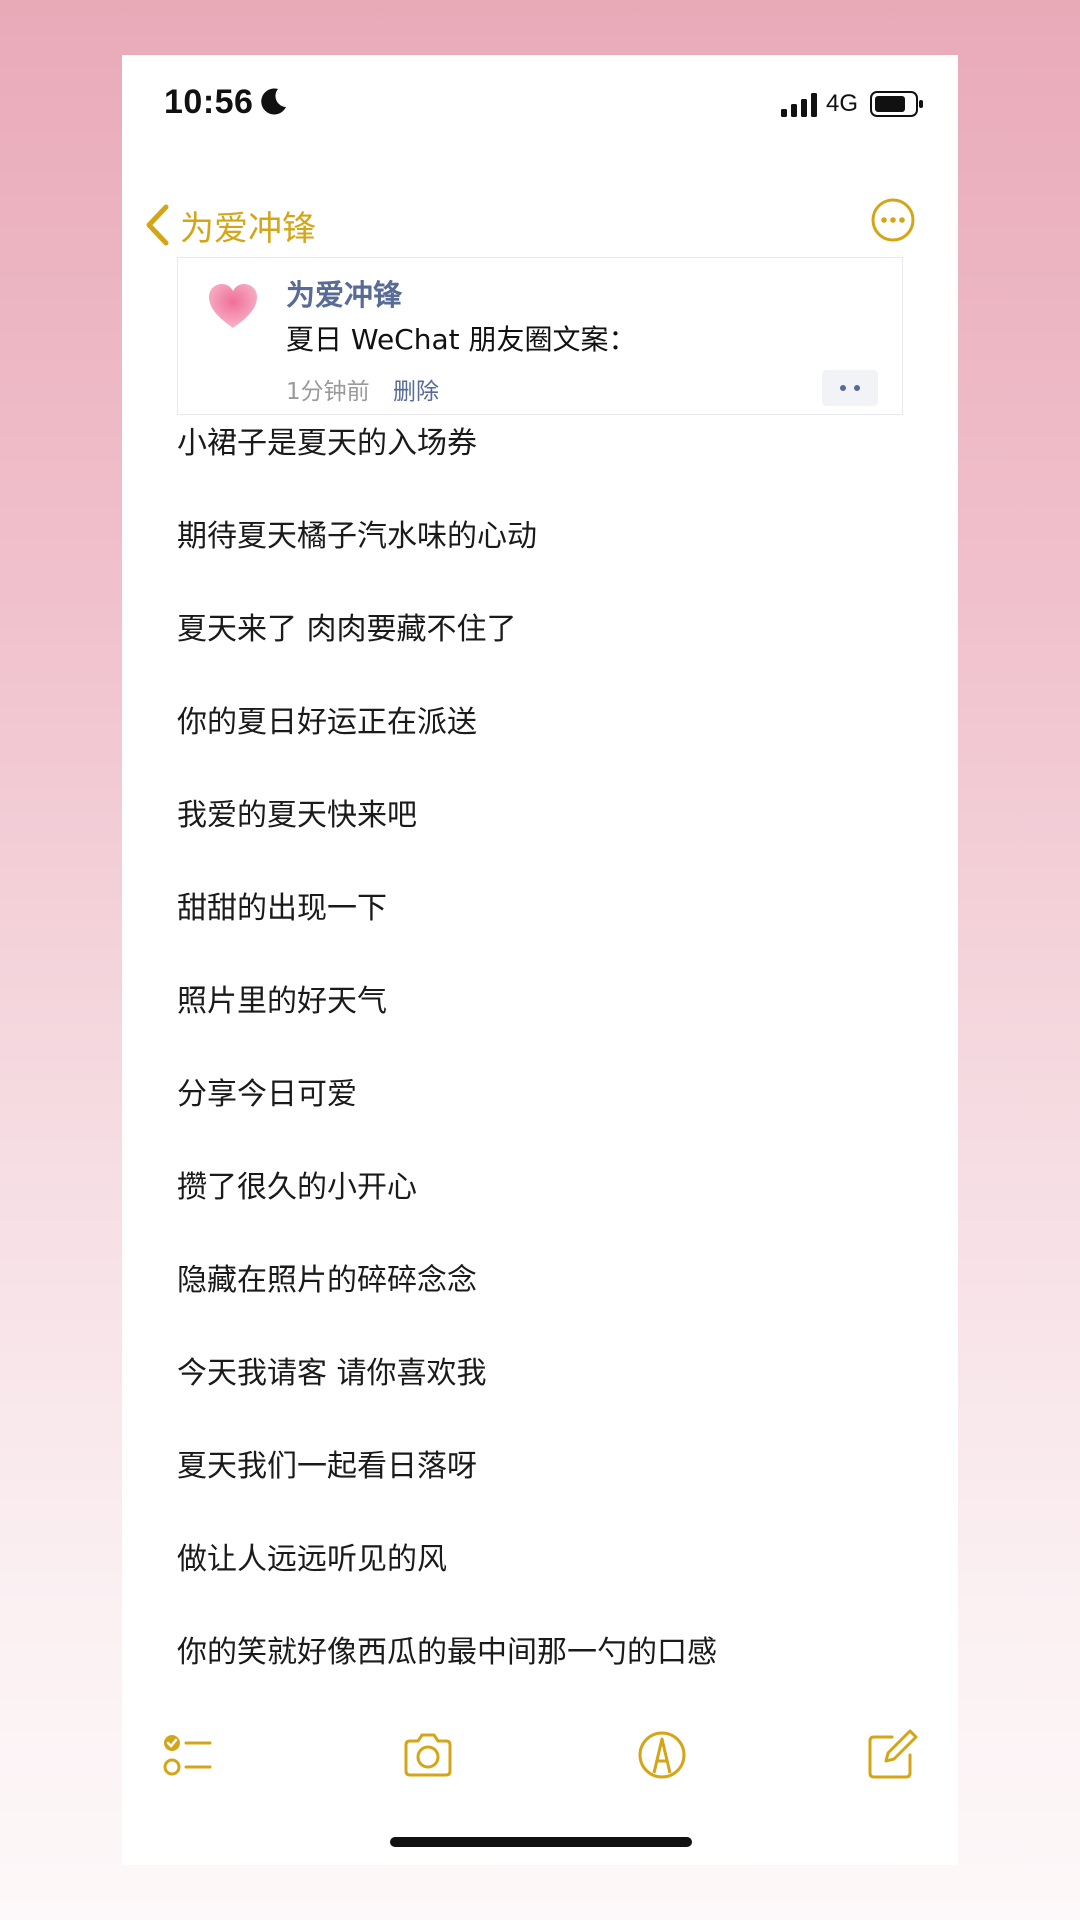  I want to click on comment-menu-button, so click(850, 388).